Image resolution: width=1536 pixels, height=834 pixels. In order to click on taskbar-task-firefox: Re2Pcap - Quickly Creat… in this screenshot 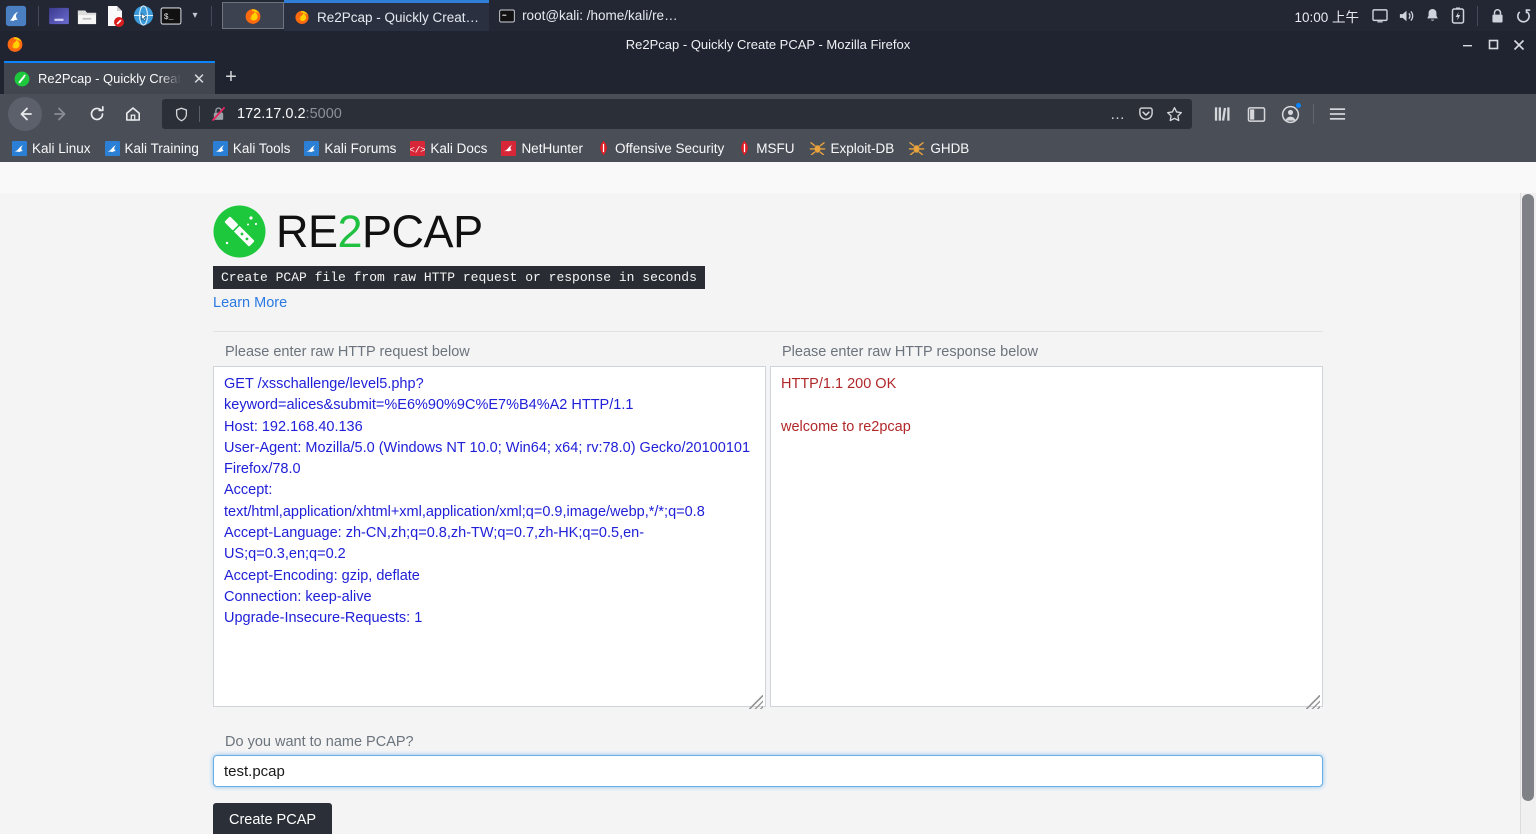, I will do `click(387, 15)`.